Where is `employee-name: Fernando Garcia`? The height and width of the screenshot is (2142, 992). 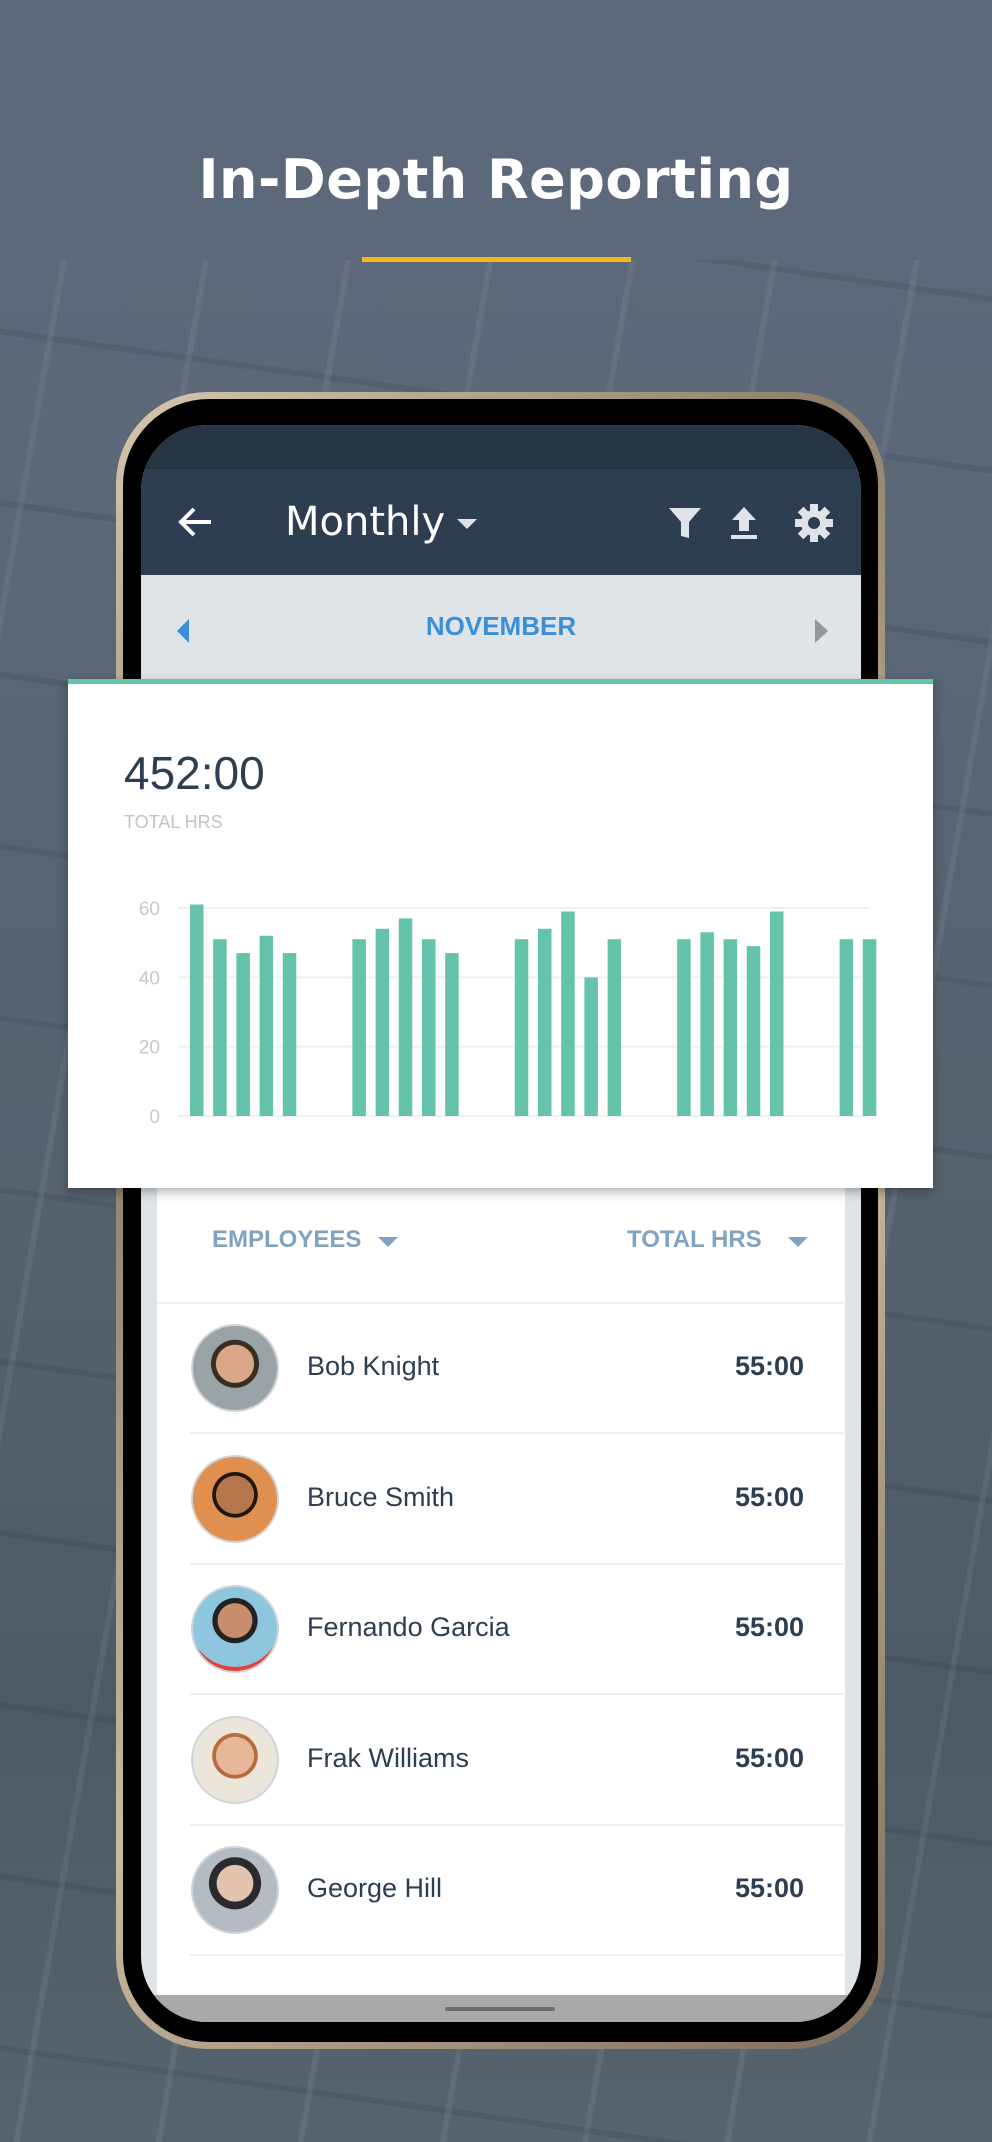 employee-name: Fernando Garcia is located at coordinates (408, 1627).